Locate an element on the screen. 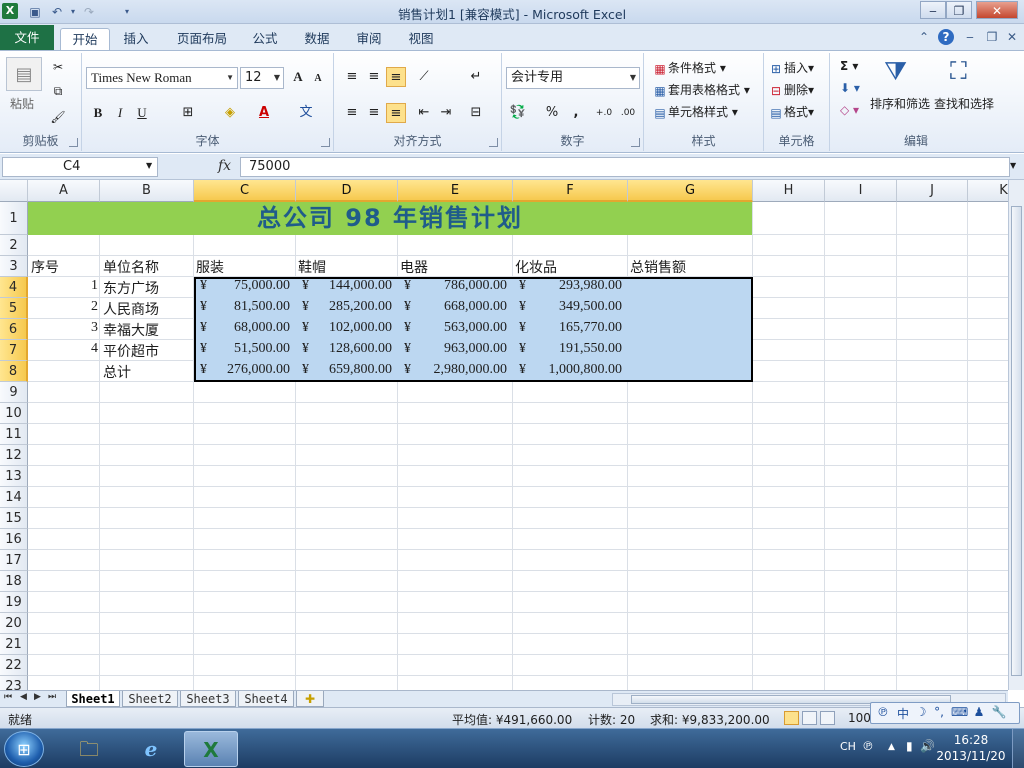 The height and width of the screenshot is (768, 1024). sheet-tab-3: Sheet3 is located at coordinates (208, 699).